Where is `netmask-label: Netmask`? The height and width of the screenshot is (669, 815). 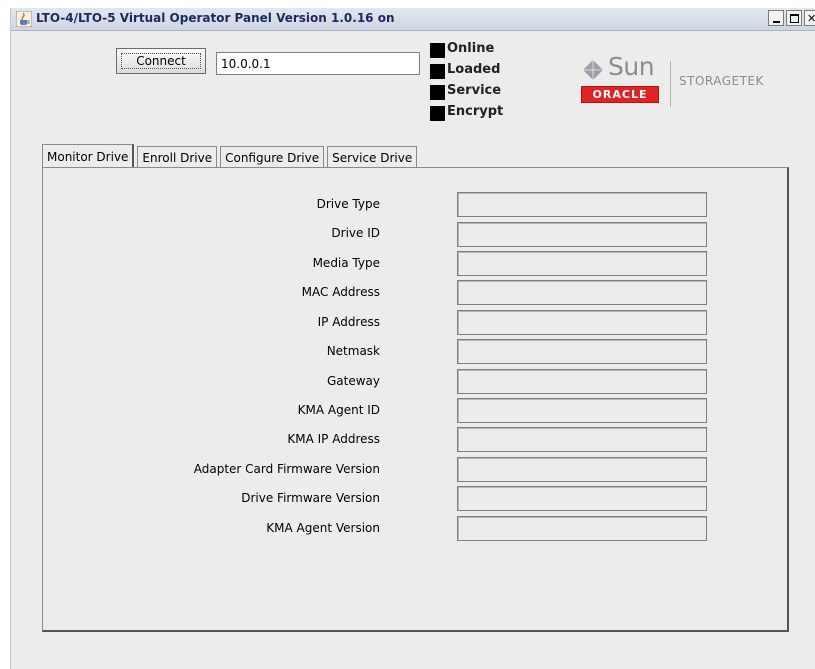 netmask-label: Netmask is located at coordinates (353, 351).